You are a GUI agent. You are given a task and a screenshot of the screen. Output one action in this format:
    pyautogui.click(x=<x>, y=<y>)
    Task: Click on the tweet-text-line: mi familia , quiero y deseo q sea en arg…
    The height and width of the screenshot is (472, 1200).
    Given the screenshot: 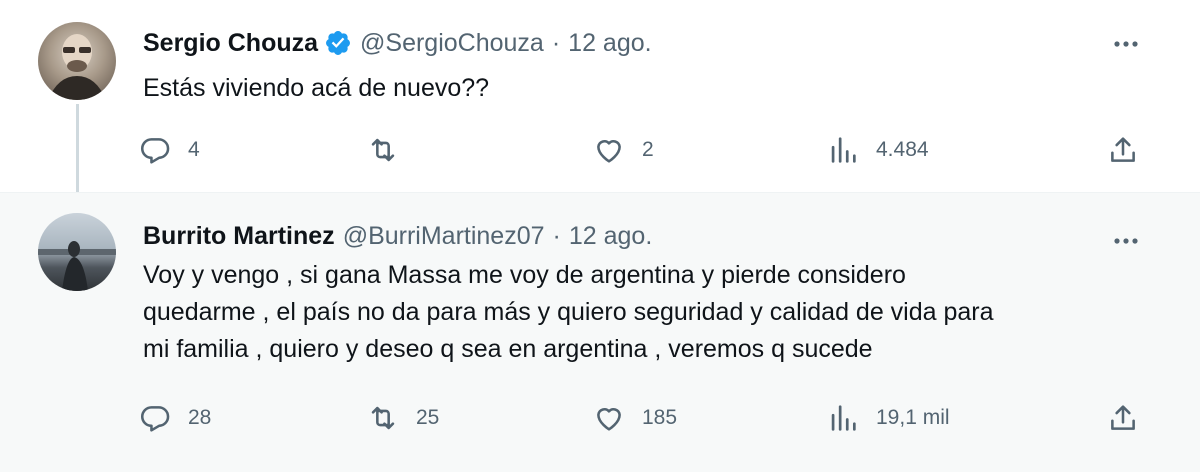 What is the action you would take?
    pyautogui.click(x=508, y=349)
    